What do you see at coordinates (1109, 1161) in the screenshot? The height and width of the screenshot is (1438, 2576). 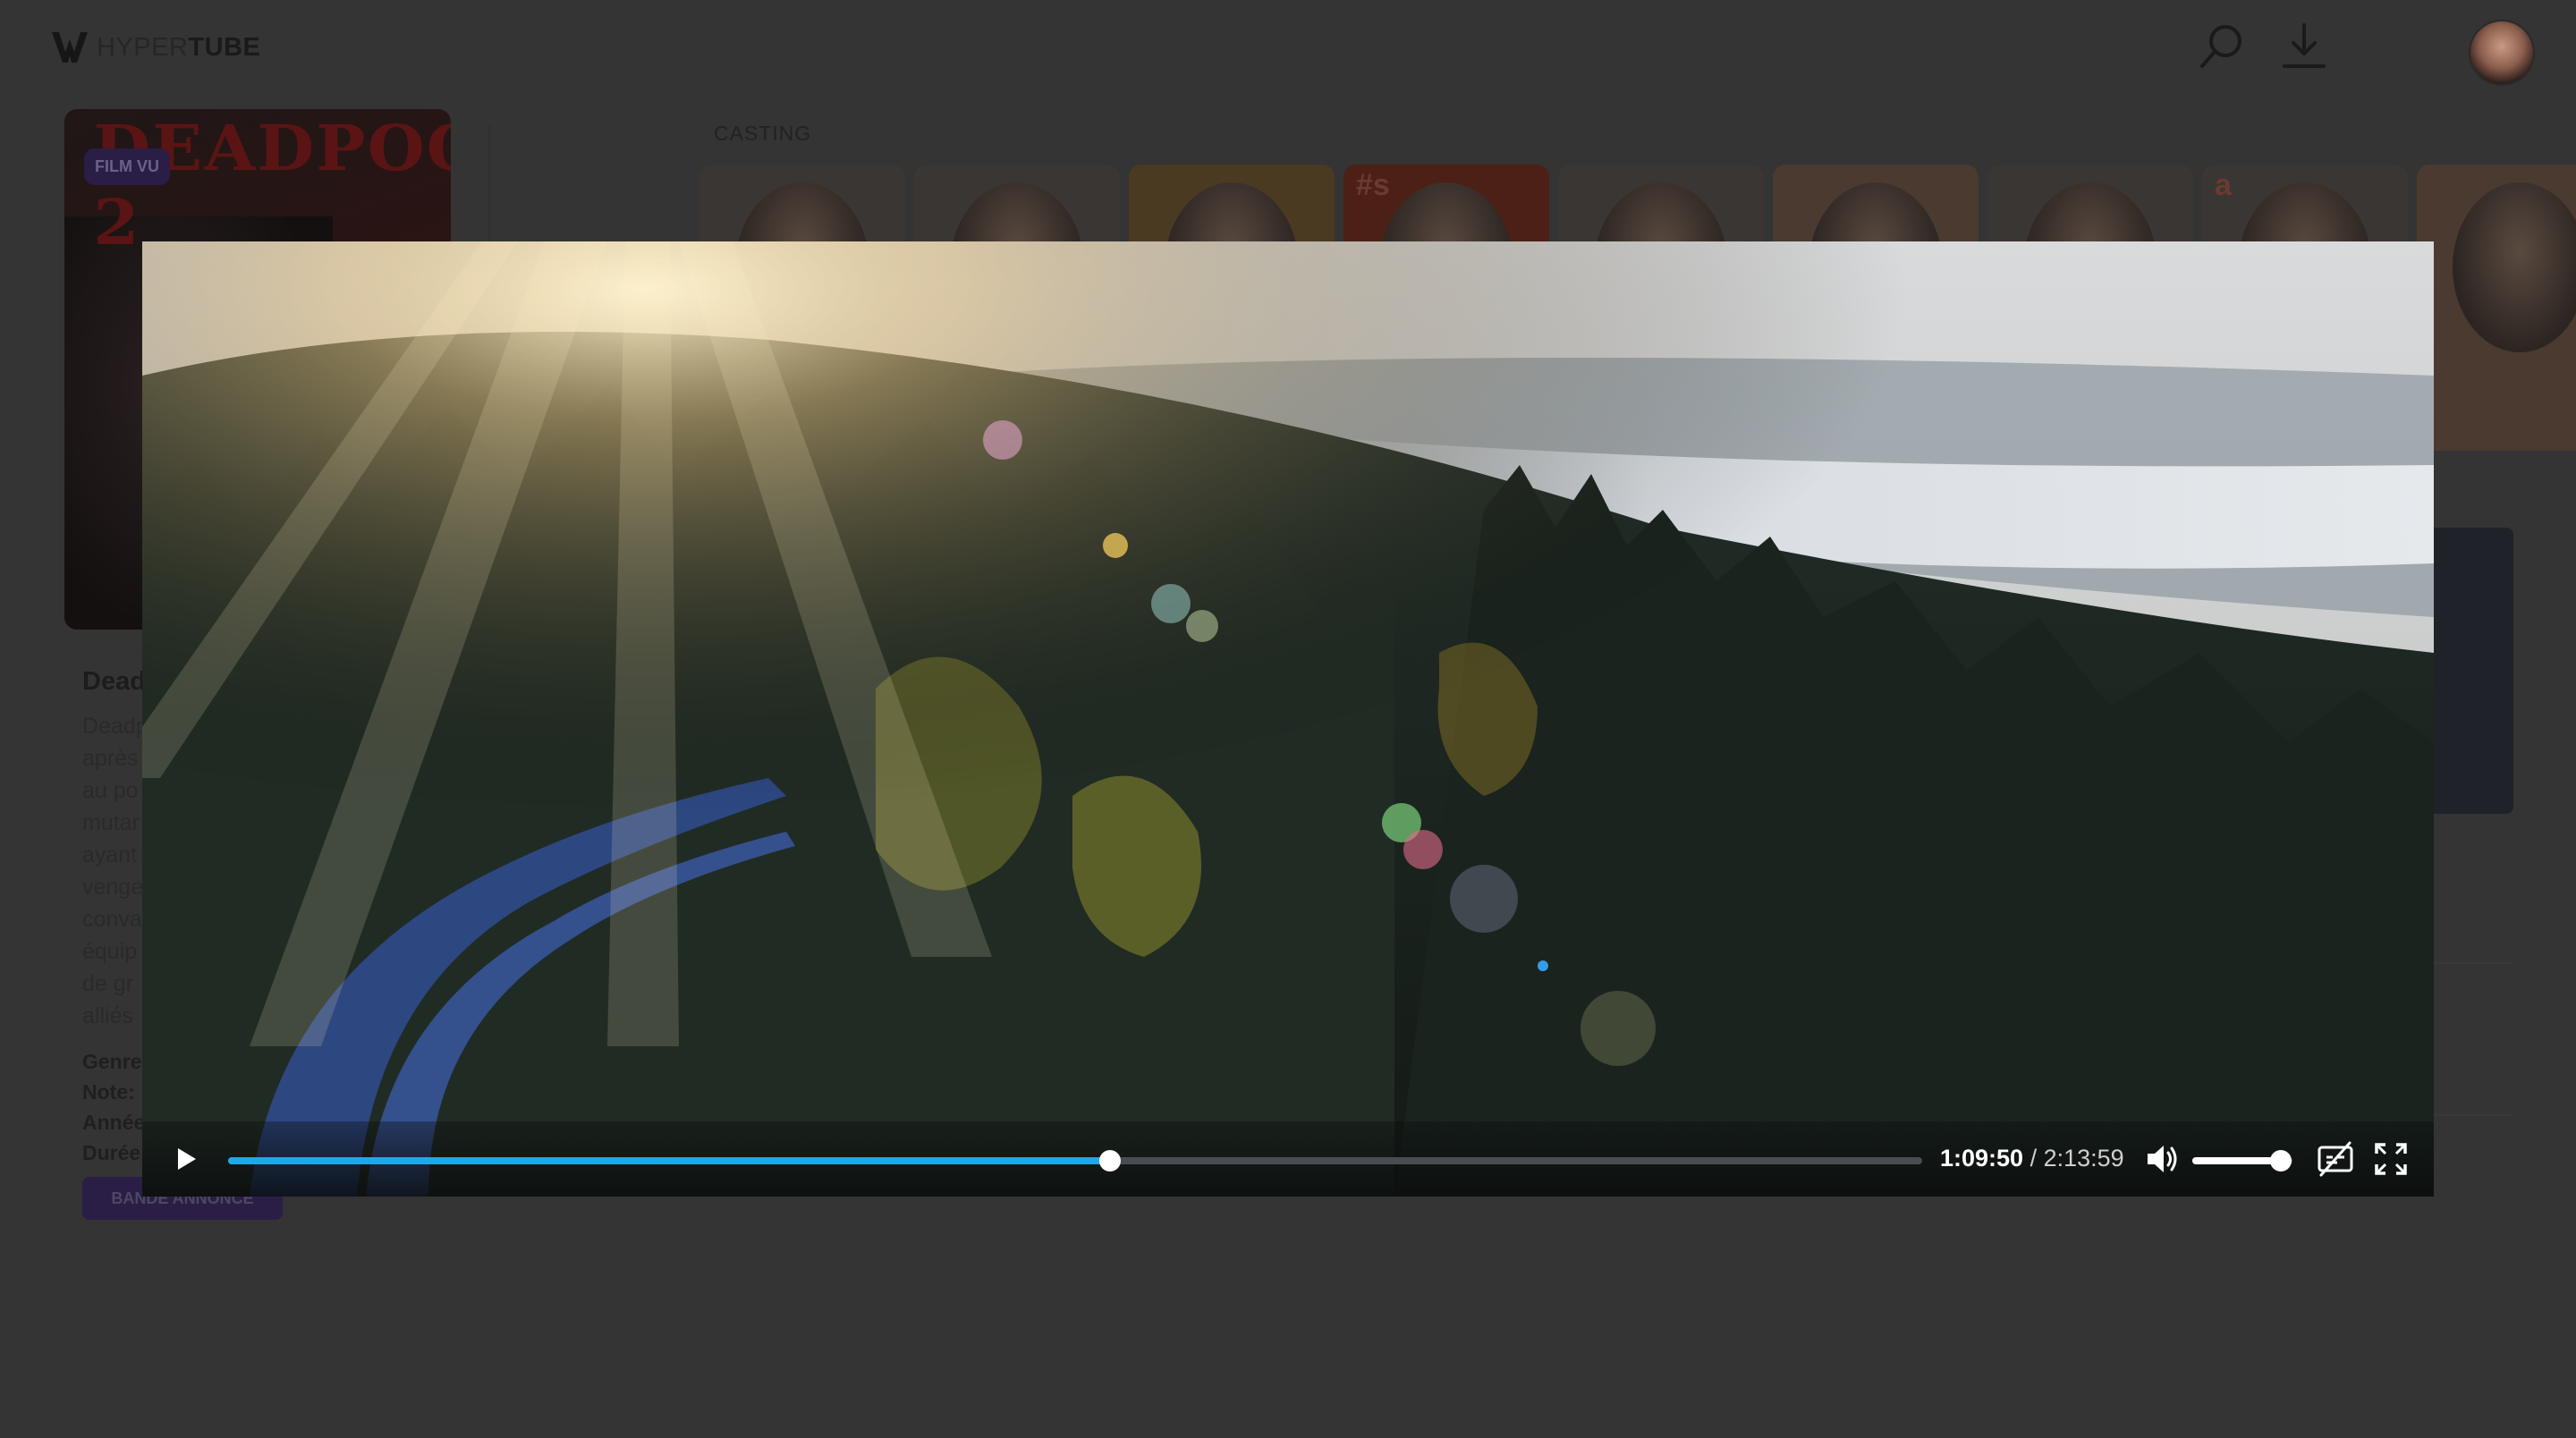 I see `seek-bar-handle` at bounding box center [1109, 1161].